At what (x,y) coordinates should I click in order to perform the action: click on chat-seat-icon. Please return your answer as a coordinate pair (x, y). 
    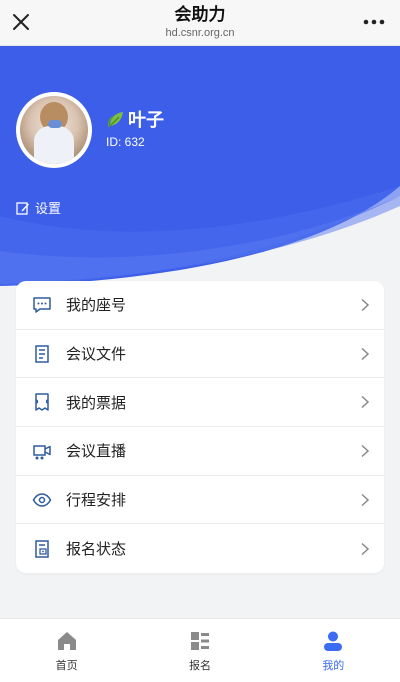
    Looking at the image, I should click on (42, 305).